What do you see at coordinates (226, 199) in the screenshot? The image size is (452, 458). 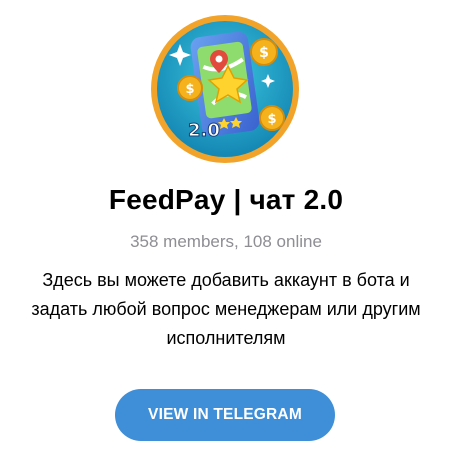 I see `channel-title: FeedPay | чат 2.0` at bounding box center [226, 199].